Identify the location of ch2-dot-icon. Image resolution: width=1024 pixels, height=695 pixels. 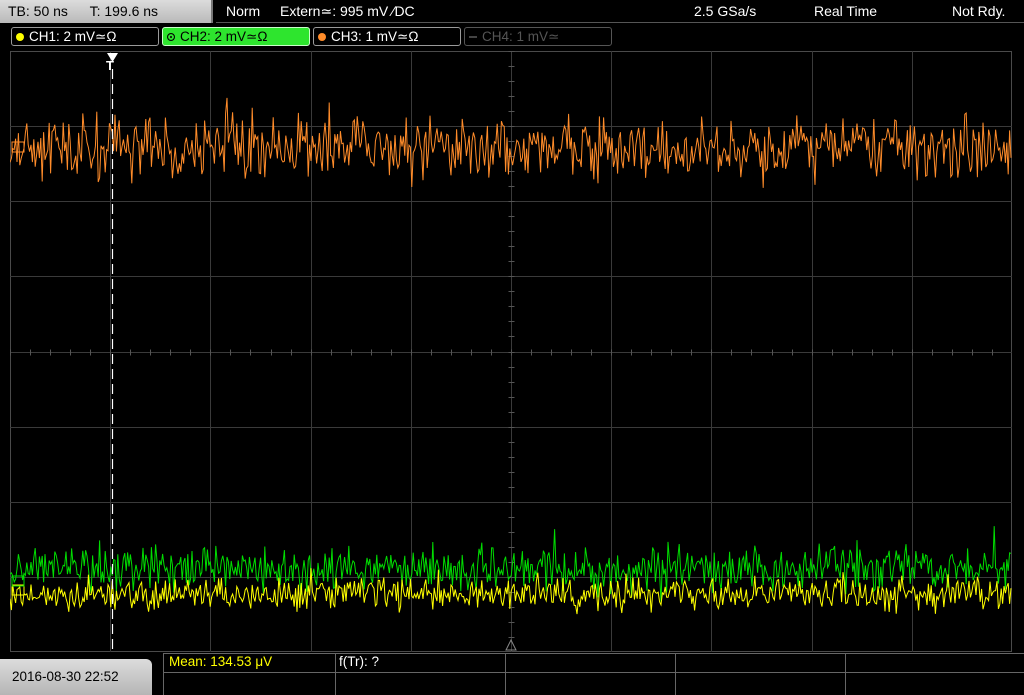
(171, 37).